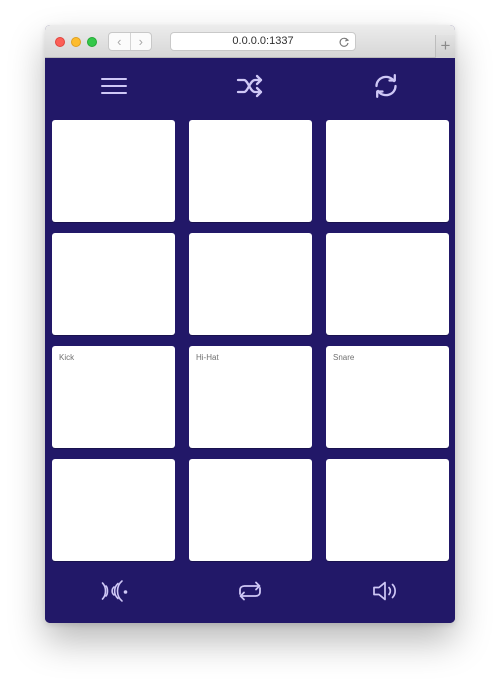 The width and height of the screenshot is (500, 687). What do you see at coordinates (113, 397) in the screenshot?
I see `kick-pad: Kick` at bounding box center [113, 397].